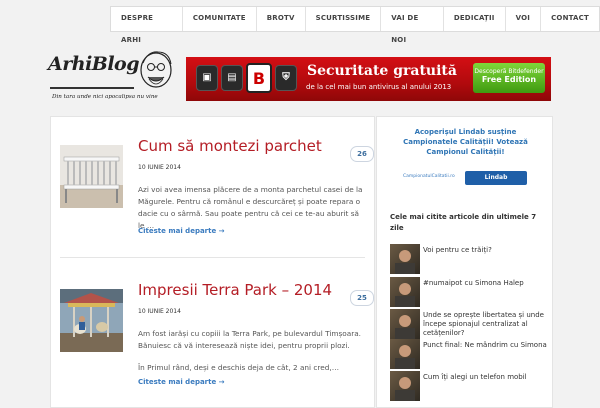 This screenshot has width=600, height=408. I want to click on film-icon: ▣, so click(207, 78).